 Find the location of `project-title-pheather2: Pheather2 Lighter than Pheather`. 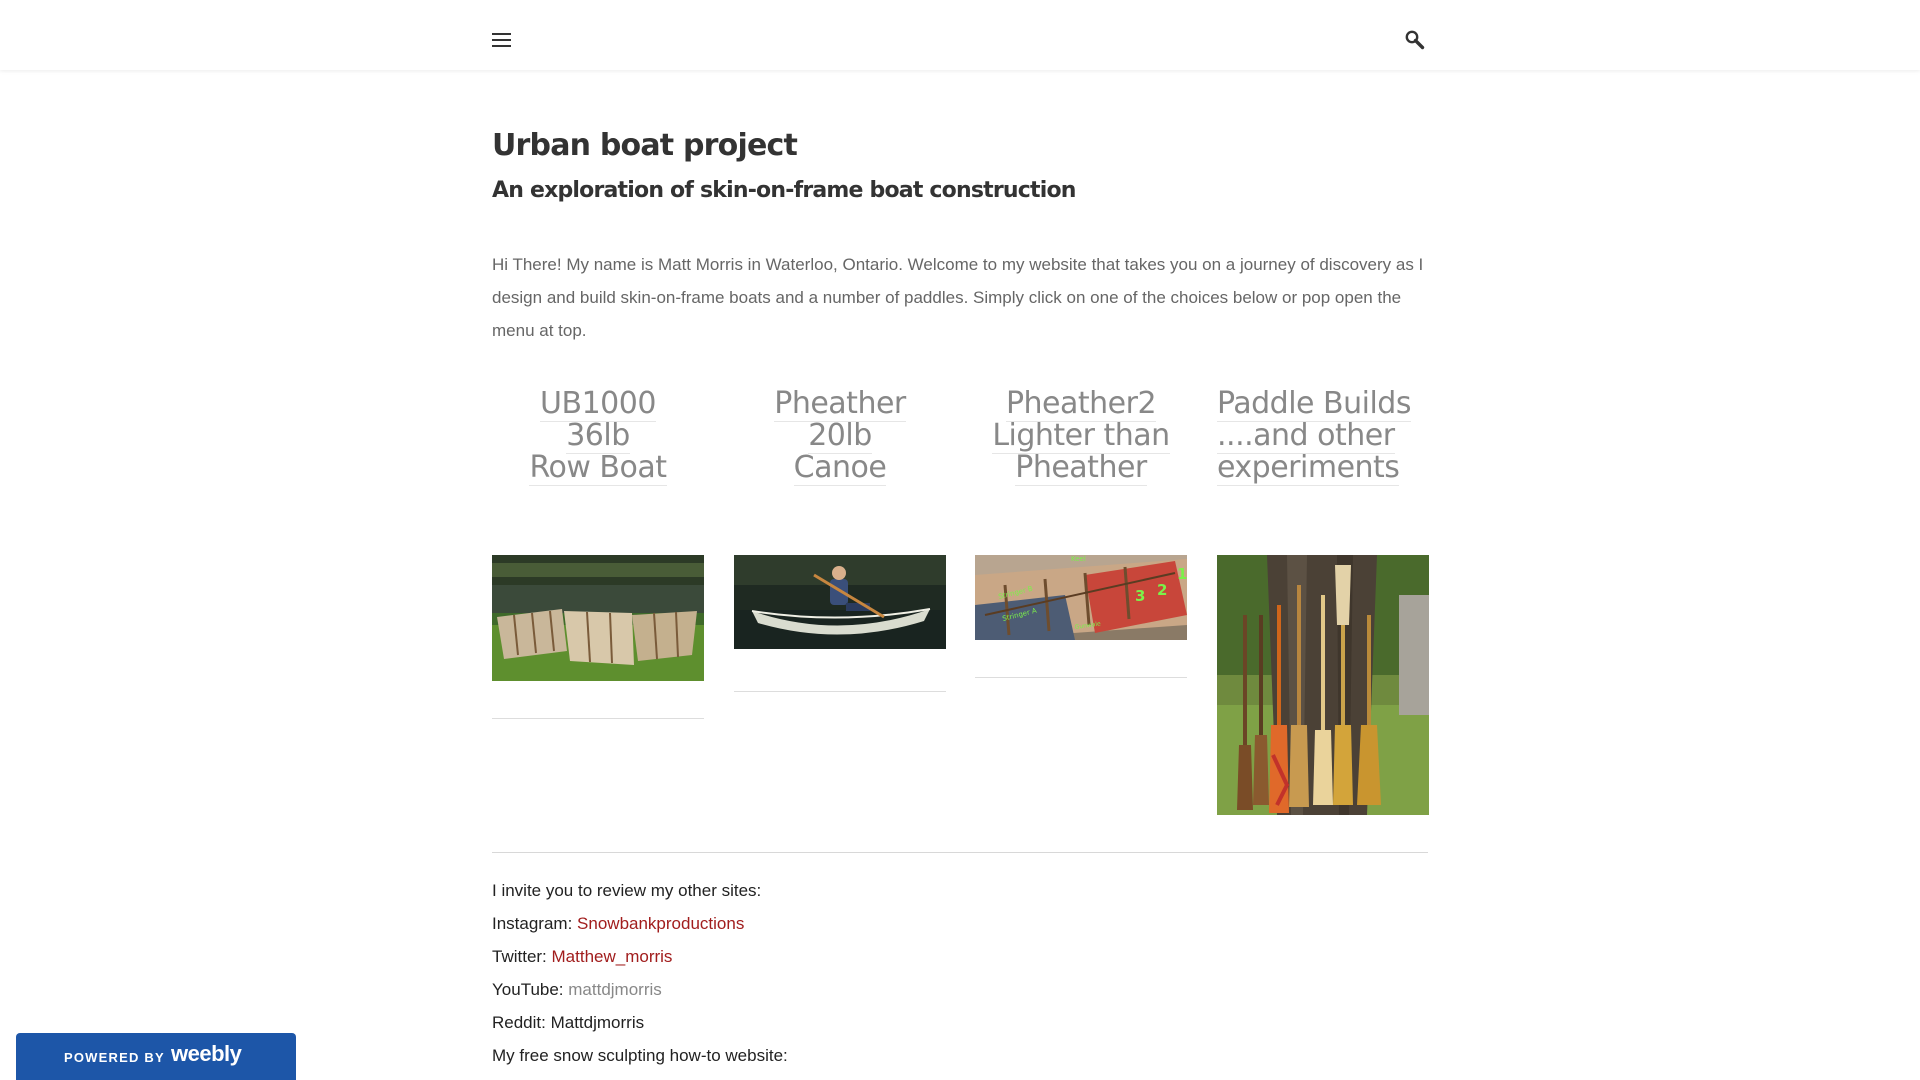

project-title-pheather2: Pheather2 Lighter than Pheather is located at coordinates (1081, 436).